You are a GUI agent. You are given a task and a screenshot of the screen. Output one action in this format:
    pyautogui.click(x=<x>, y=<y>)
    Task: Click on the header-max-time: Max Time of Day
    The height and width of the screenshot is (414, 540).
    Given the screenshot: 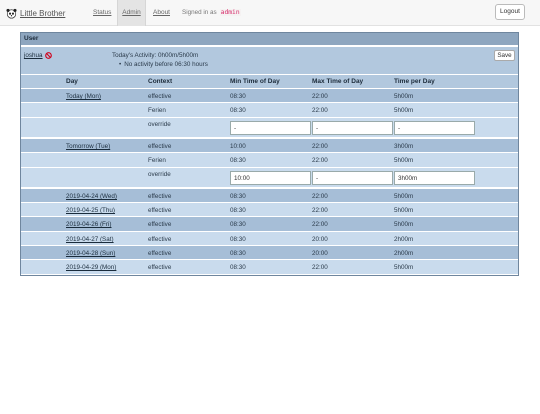 What is the action you would take?
    pyautogui.click(x=338, y=81)
    